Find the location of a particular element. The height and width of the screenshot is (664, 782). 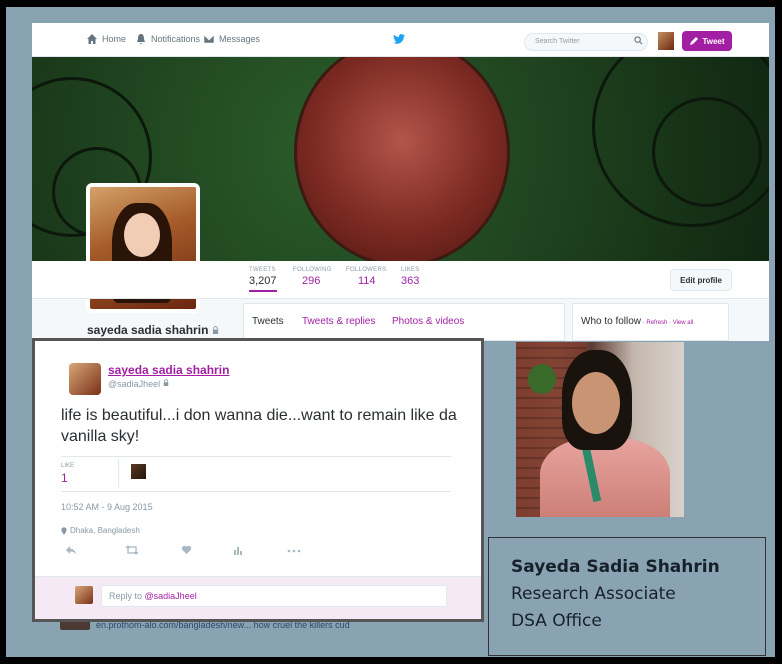

edit-profile-button: Edit profile is located at coordinates (701, 280).